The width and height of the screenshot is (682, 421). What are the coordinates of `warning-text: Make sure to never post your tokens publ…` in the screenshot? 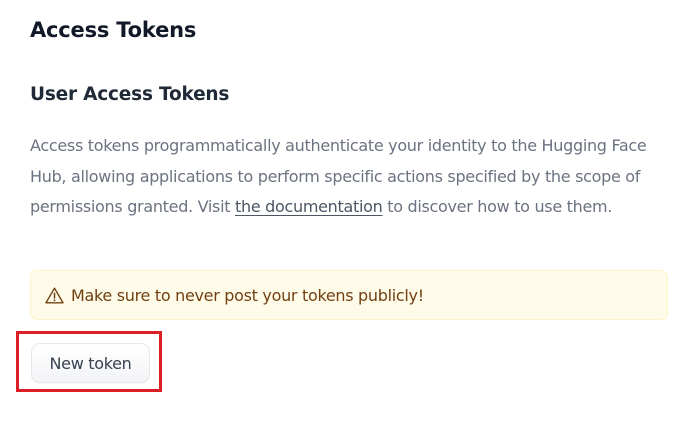 It's located at (247, 295).